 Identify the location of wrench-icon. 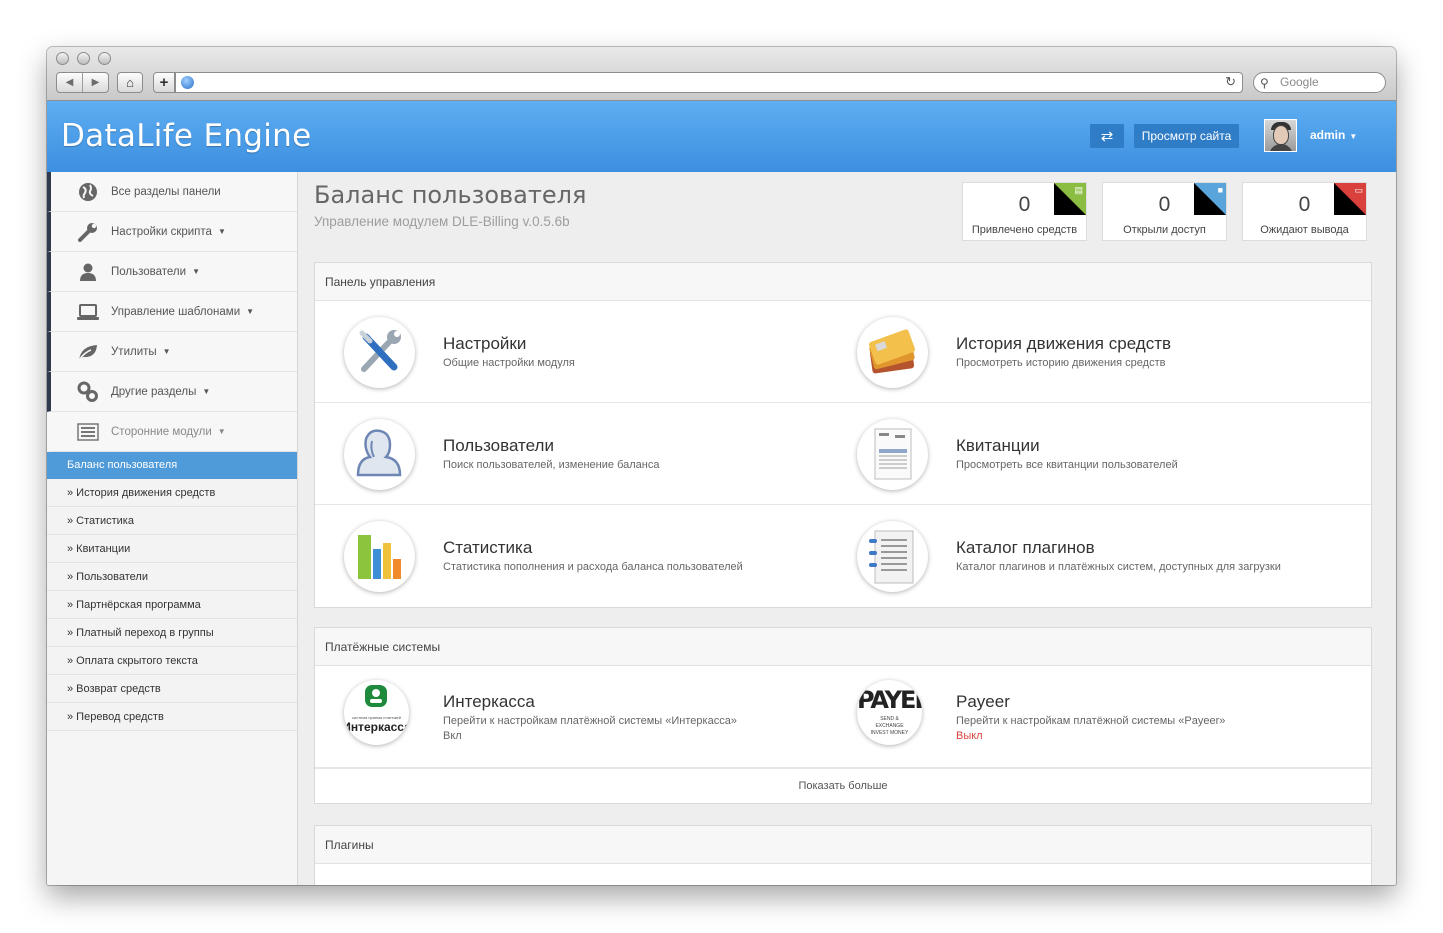
(88, 232).